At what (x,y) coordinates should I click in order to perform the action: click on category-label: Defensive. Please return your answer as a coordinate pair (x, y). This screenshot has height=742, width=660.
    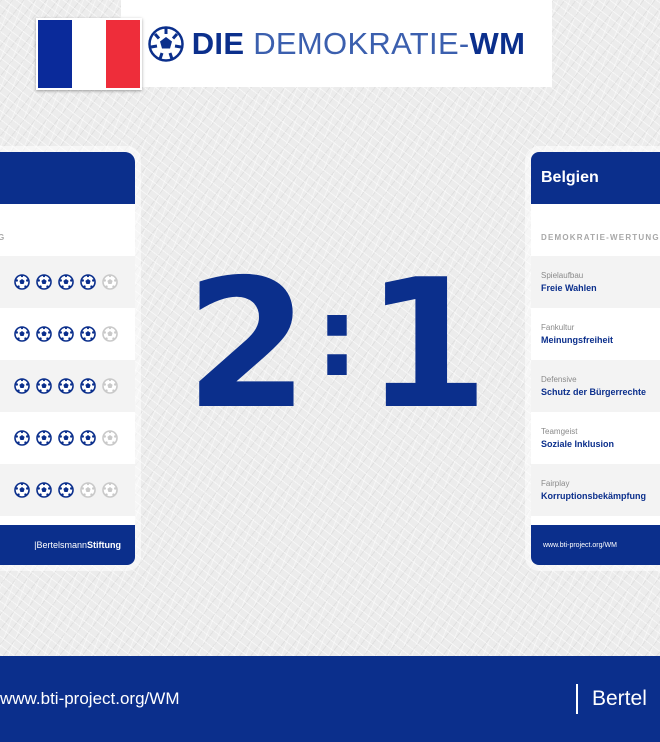
    Looking at the image, I should click on (559, 379).